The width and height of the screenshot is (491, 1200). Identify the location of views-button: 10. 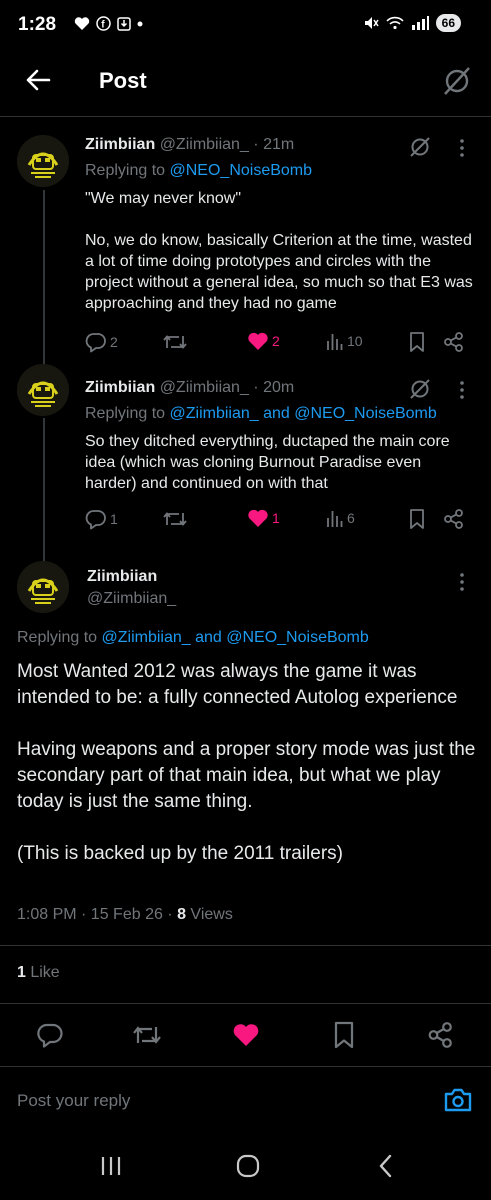
(344, 341).